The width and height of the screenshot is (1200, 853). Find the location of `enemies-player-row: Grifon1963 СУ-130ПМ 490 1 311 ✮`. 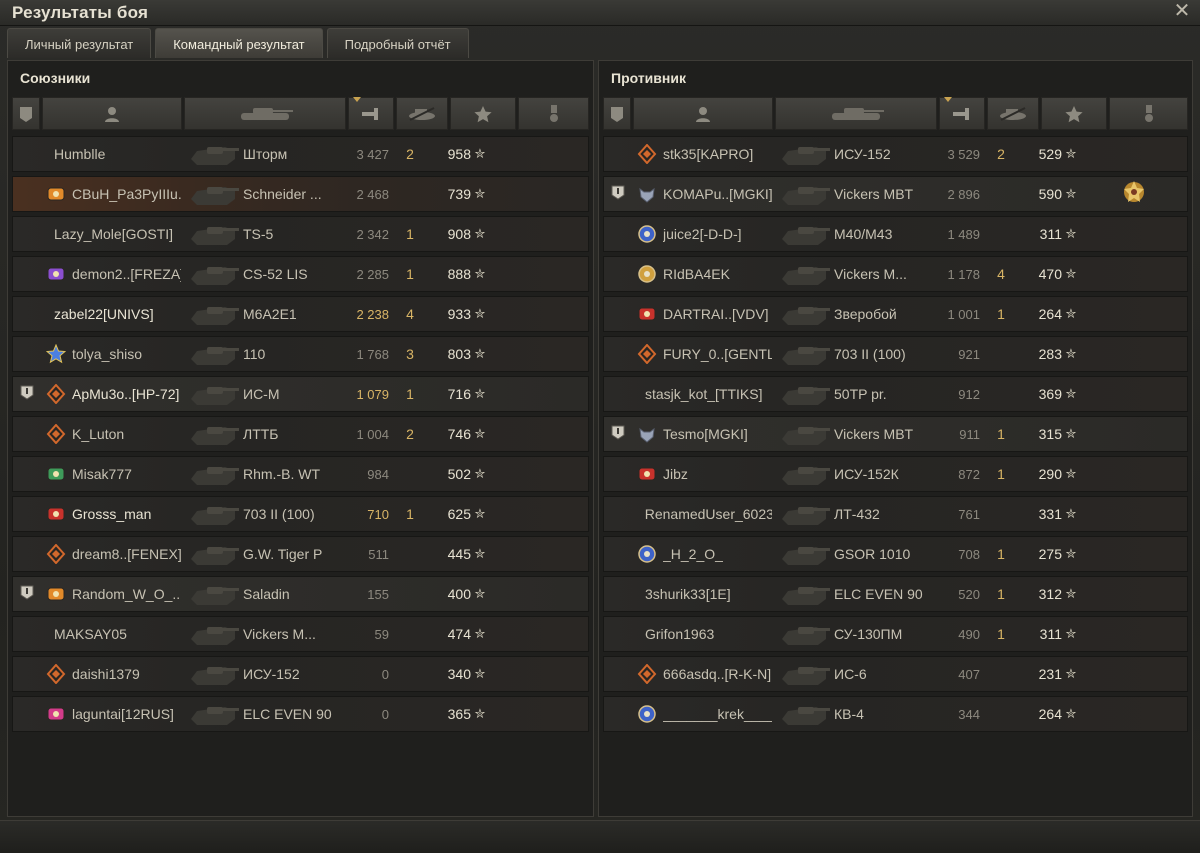

enemies-player-row: Grifon1963 СУ-130ПМ 490 1 311 ✮ is located at coordinates (895, 634).